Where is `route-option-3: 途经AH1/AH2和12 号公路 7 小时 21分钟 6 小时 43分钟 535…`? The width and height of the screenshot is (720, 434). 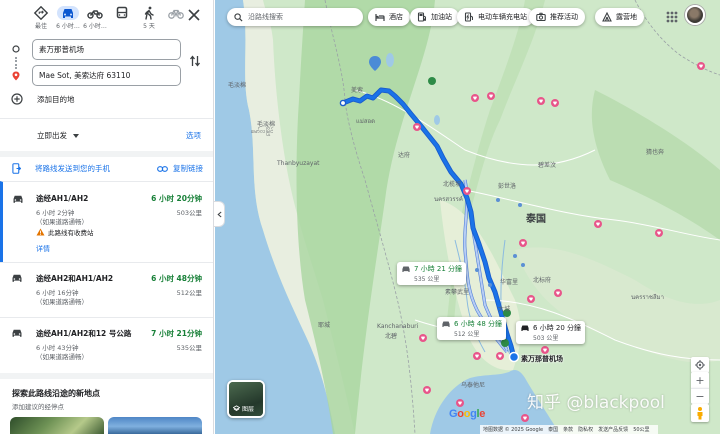
route-option-3: 途经AH1/AH2和12 号公路 7 小时 21分钟 6 小时 43分钟 535… is located at coordinates (106, 345).